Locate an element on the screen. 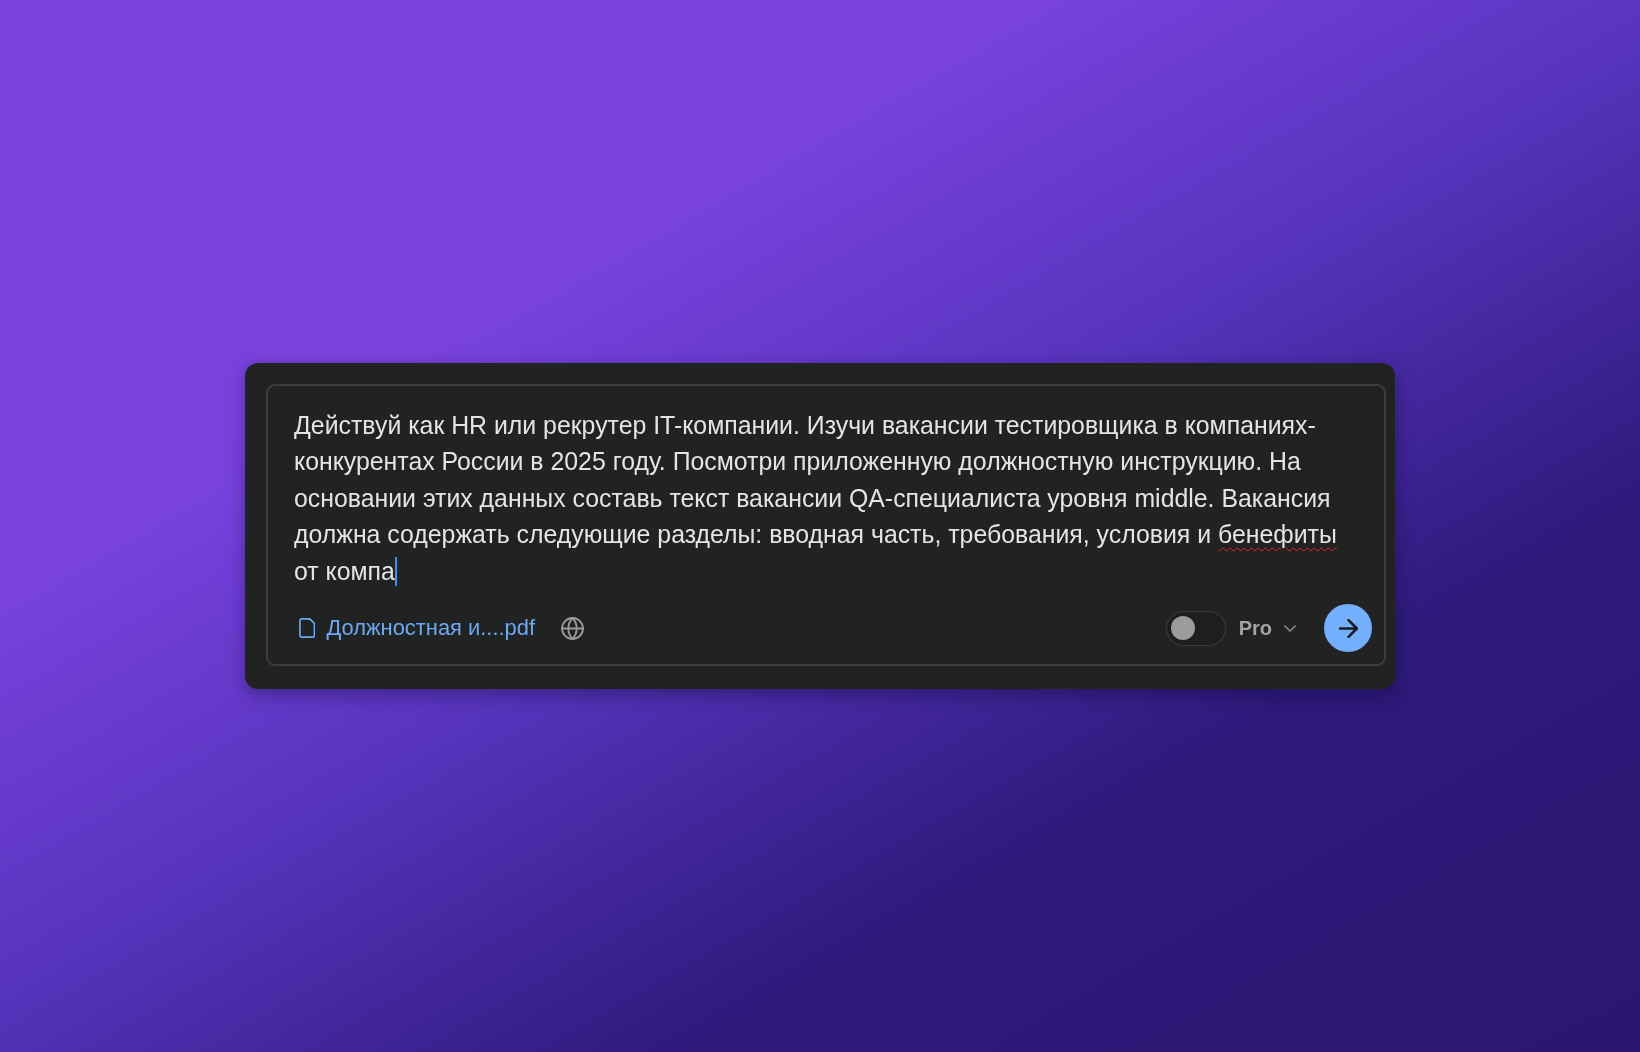 The width and height of the screenshot is (1640, 1052). prompt-input: Действуй как HR или рекрутер IT-компании. Изучи вакансии тестировщика в компаниях-конкурентах России в 2025 году. Посмотри приложенную должностную инструкцию. На основании этих данных составь текст вакансии QA-специалиста уровня middle. Вакансия должна содержать следующие разделы: вводная часть, требования, условия и бенефиты от компа is located at coordinates (832, 499).